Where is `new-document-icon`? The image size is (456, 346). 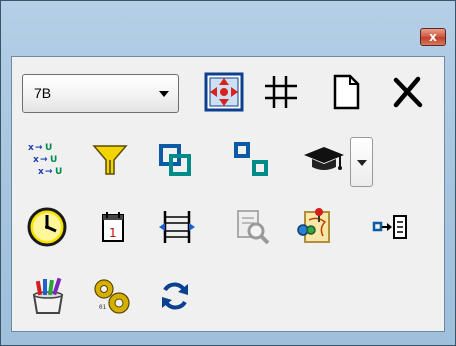 new-document-icon is located at coordinates (346, 92).